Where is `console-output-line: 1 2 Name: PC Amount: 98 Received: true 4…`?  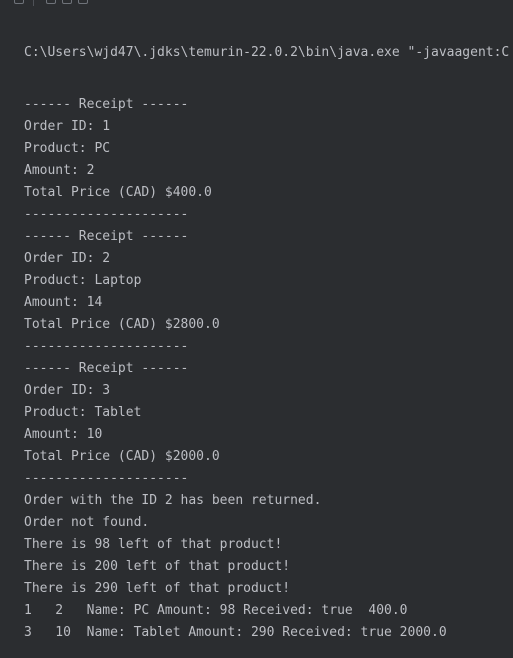
console-output-line: 1 2 Name: PC Amount: 98 Received: true 4… is located at coordinates (216, 610).